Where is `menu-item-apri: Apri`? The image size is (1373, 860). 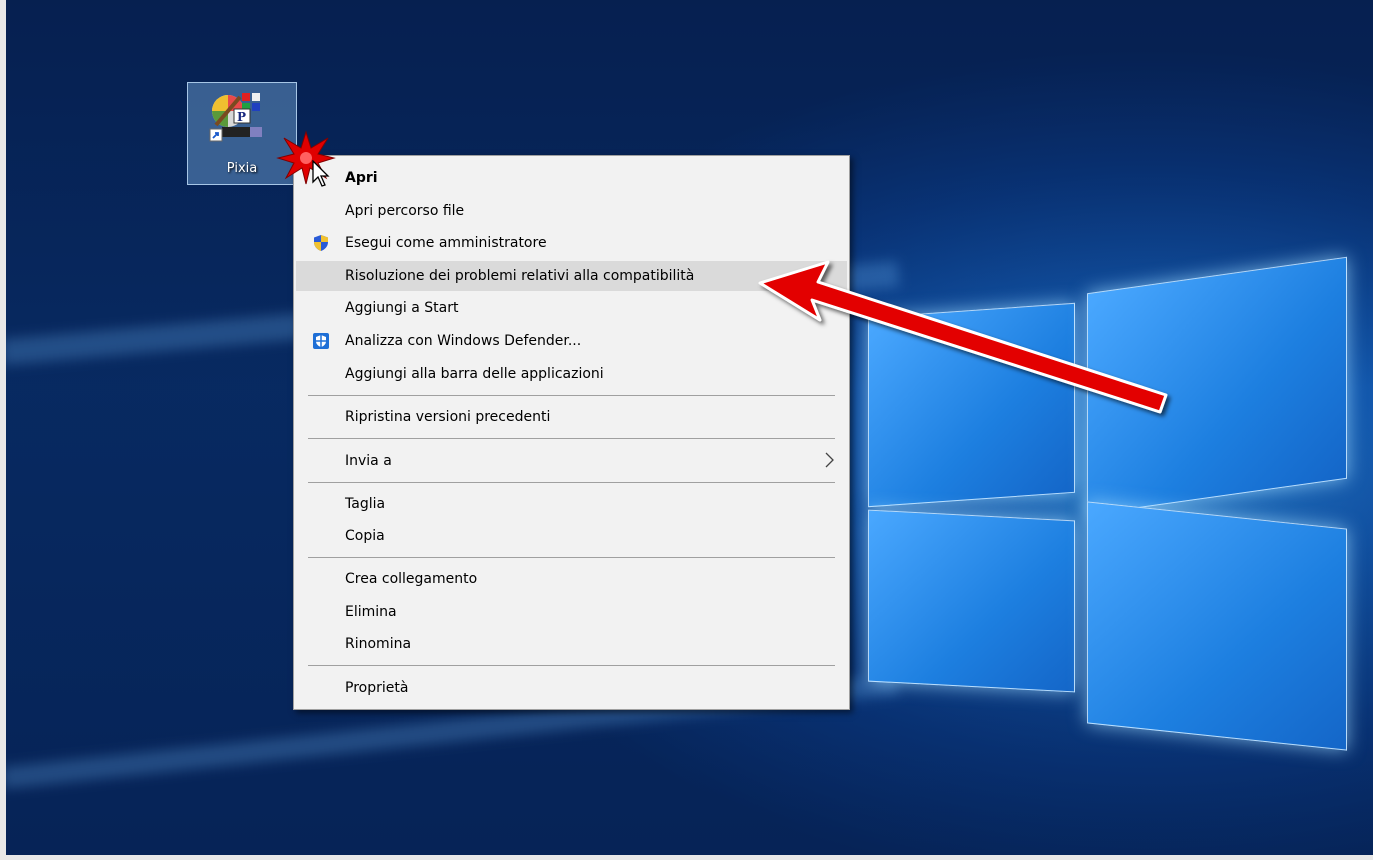 menu-item-apri: Apri is located at coordinates (571, 178).